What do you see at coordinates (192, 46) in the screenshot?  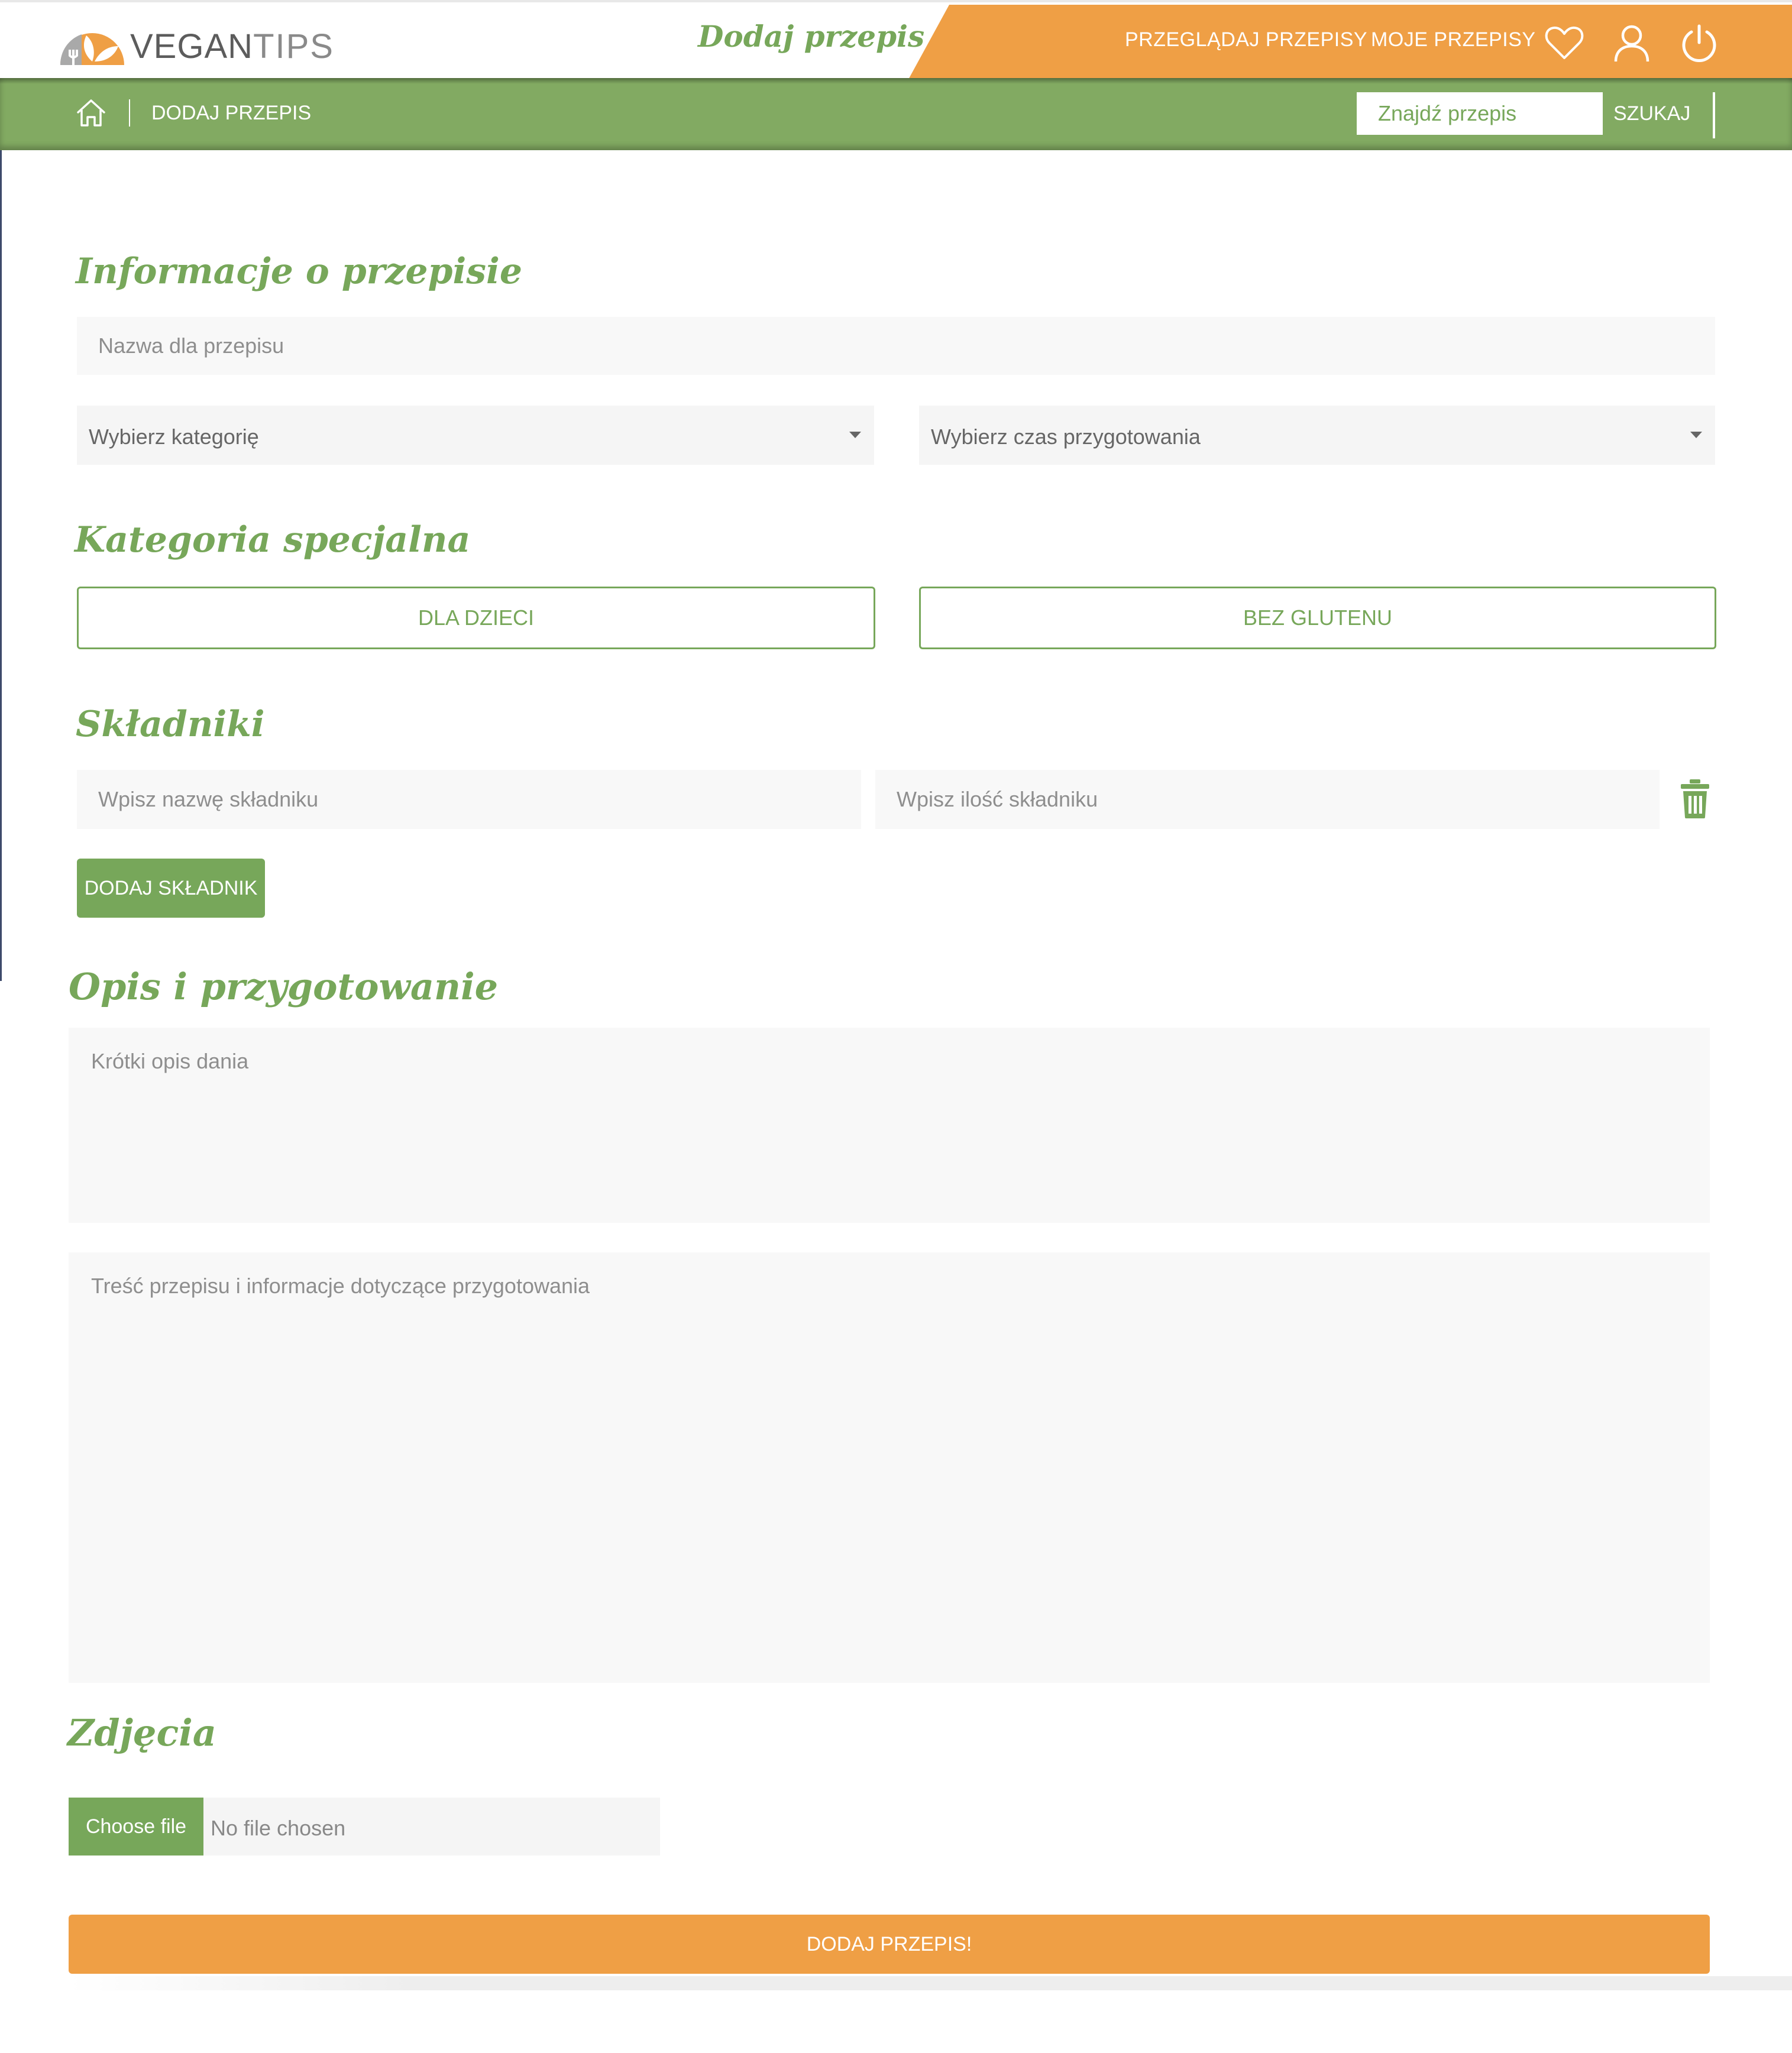 I see `logo-text-vegan: VEGAN` at bounding box center [192, 46].